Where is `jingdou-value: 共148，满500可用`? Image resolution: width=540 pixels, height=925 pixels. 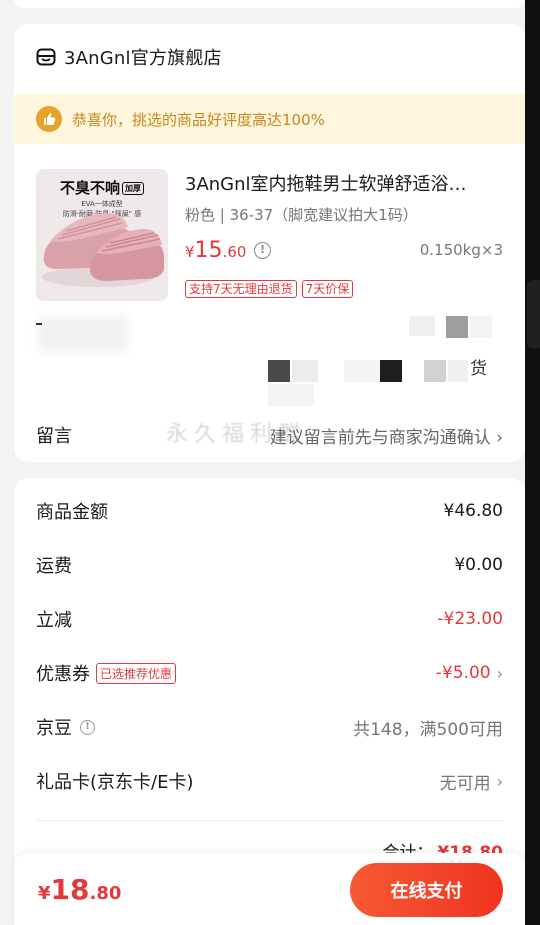 jingdou-value: 共148，满500可用 is located at coordinates (428, 729).